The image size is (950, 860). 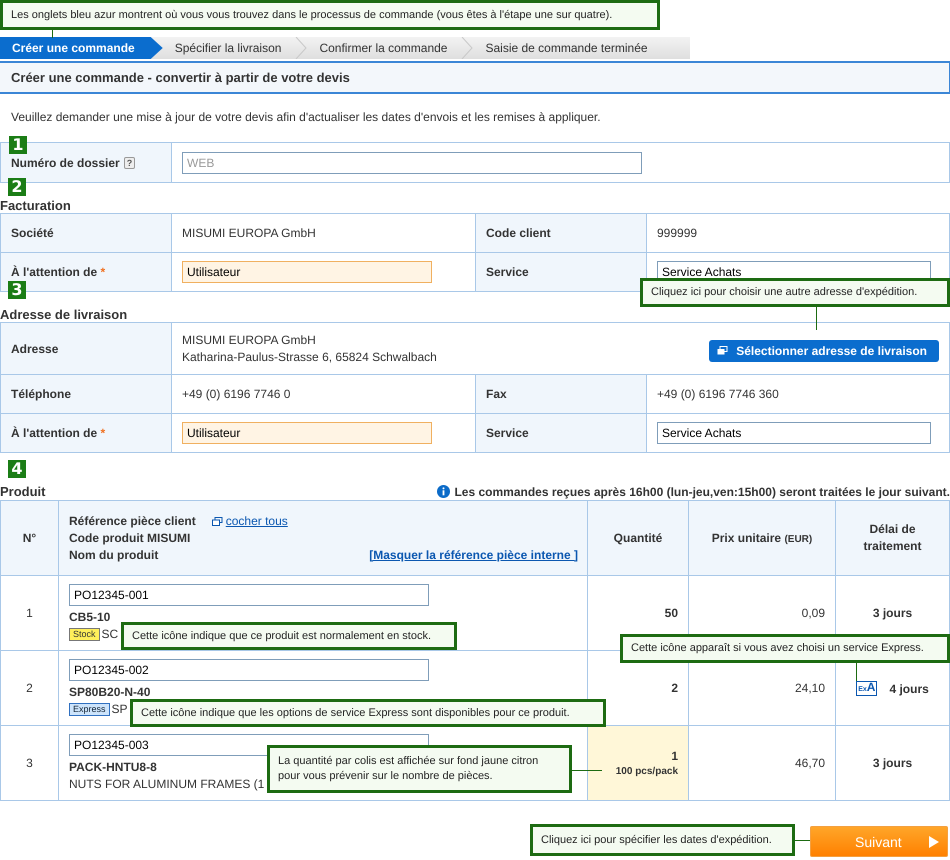 I want to click on field-value: +49 (0) 6196 7746 360, so click(x=718, y=394).